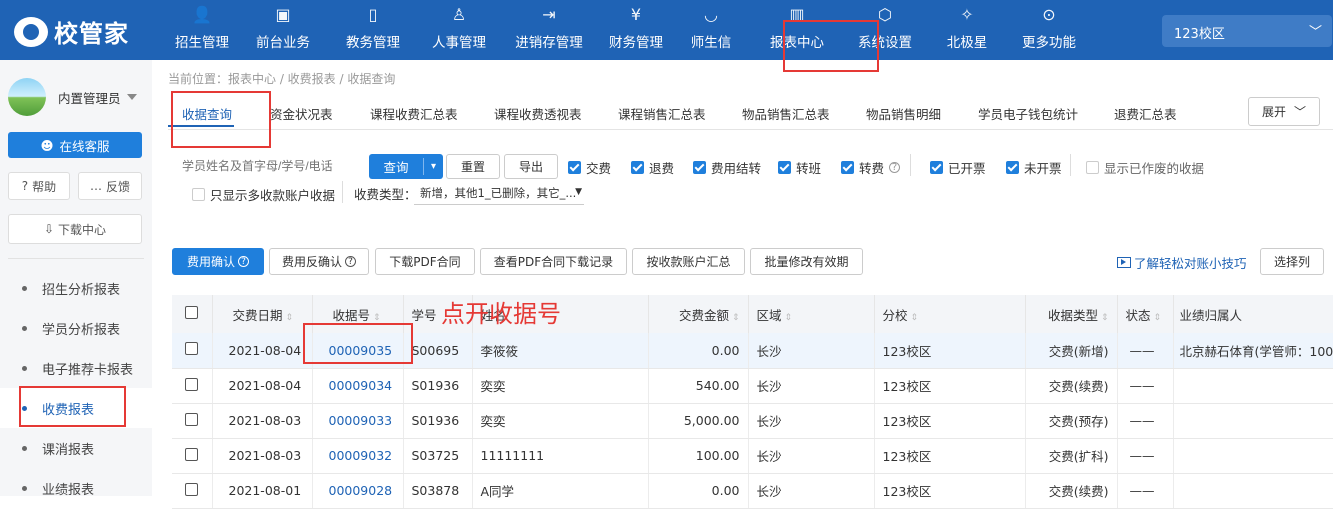  What do you see at coordinates (414, 113) in the screenshot?
I see `tab-course-fee-summary: 课程收费汇总表` at bounding box center [414, 113].